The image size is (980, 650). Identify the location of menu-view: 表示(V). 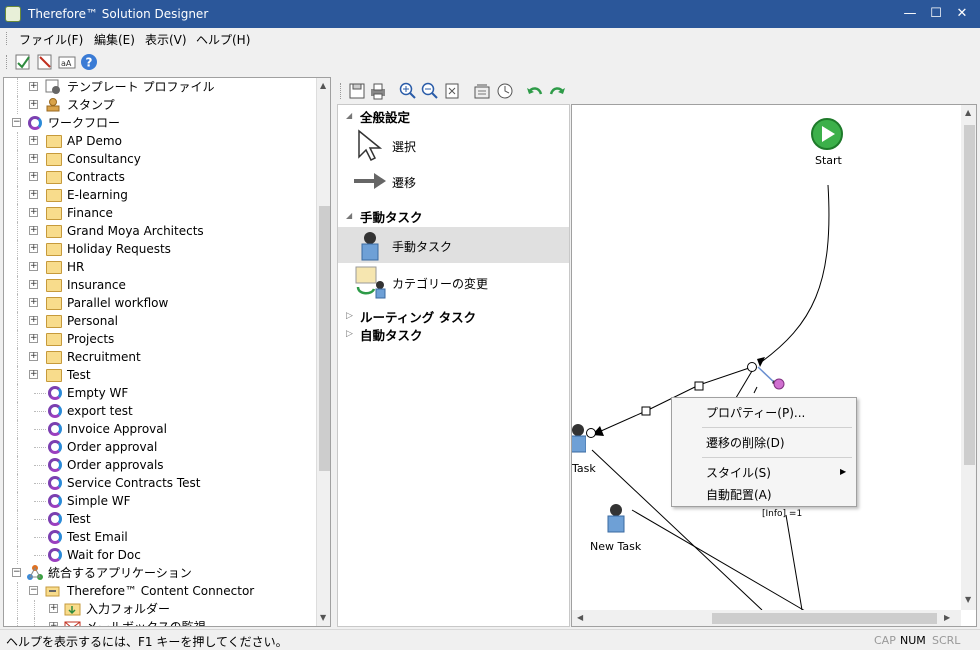
(166, 39).